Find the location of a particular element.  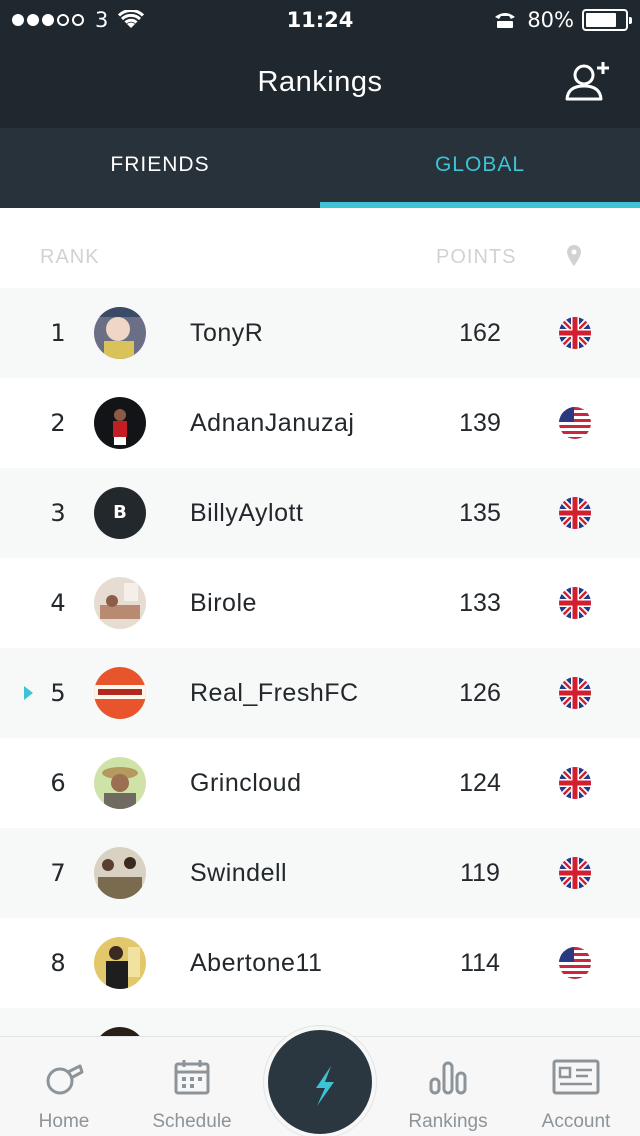

ranking-row: 2 AdnanJanuzaj 139 is located at coordinates (320, 423).